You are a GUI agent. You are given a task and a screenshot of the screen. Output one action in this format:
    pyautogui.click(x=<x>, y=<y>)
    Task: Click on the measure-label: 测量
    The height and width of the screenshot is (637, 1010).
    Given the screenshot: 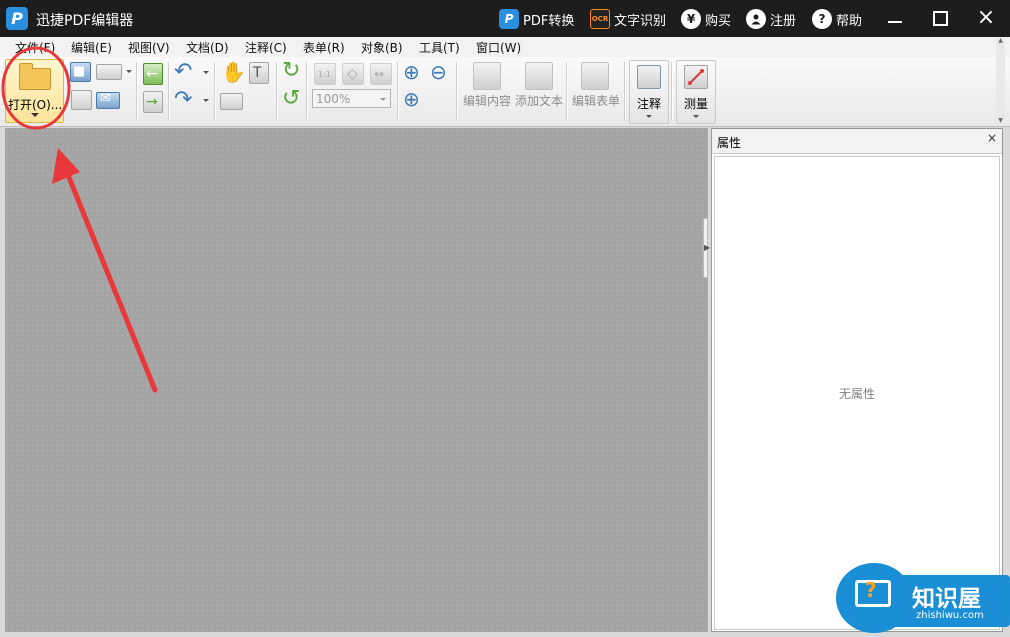 What is the action you would take?
    pyautogui.click(x=695, y=104)
    